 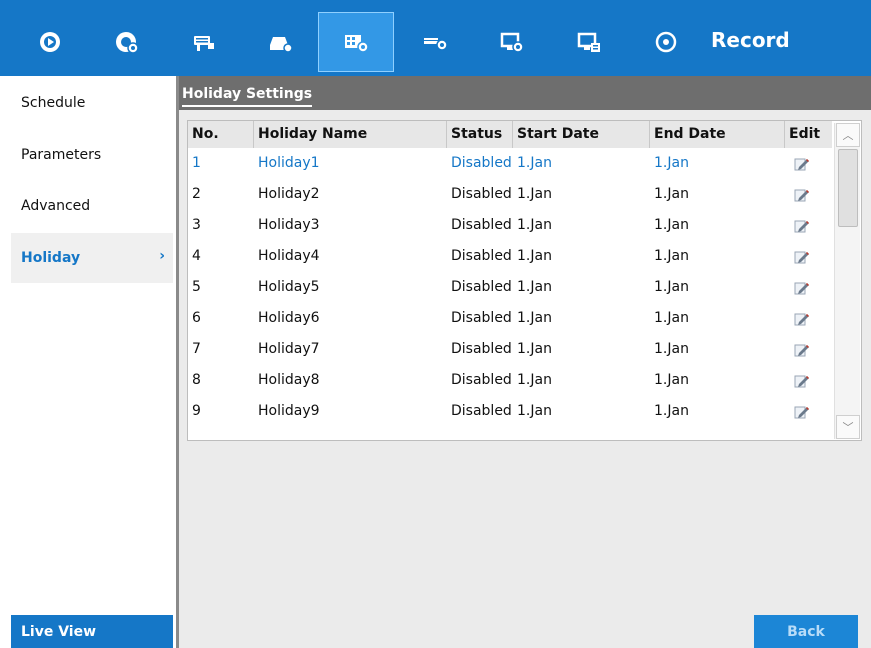 I want to click on table-row: 5 Holiday5 Disabled 1.Jan 1.Jan, so click(x=510, y=287).